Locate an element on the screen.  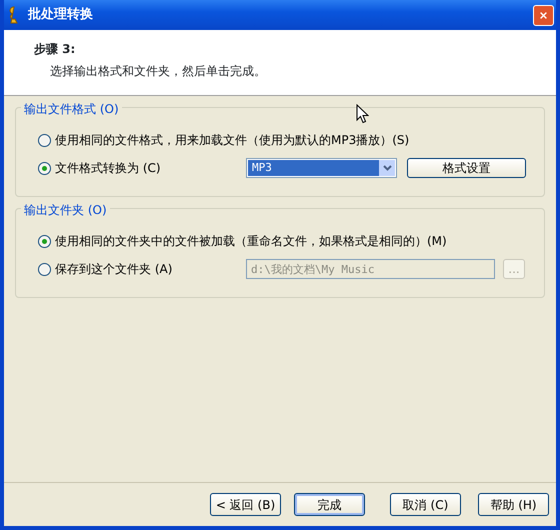
cursor-icon is located at coordinates (362, 114).